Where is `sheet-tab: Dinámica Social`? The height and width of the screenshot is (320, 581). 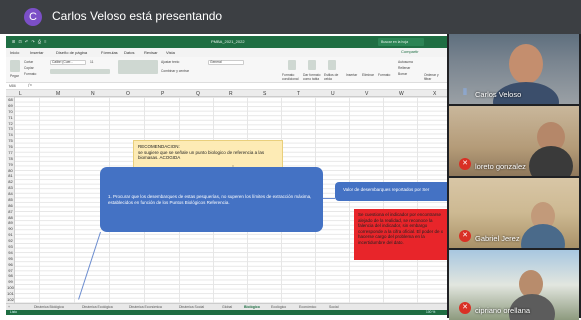
sheet-tab: Dinámica Social is located at coordinates (191, 307).